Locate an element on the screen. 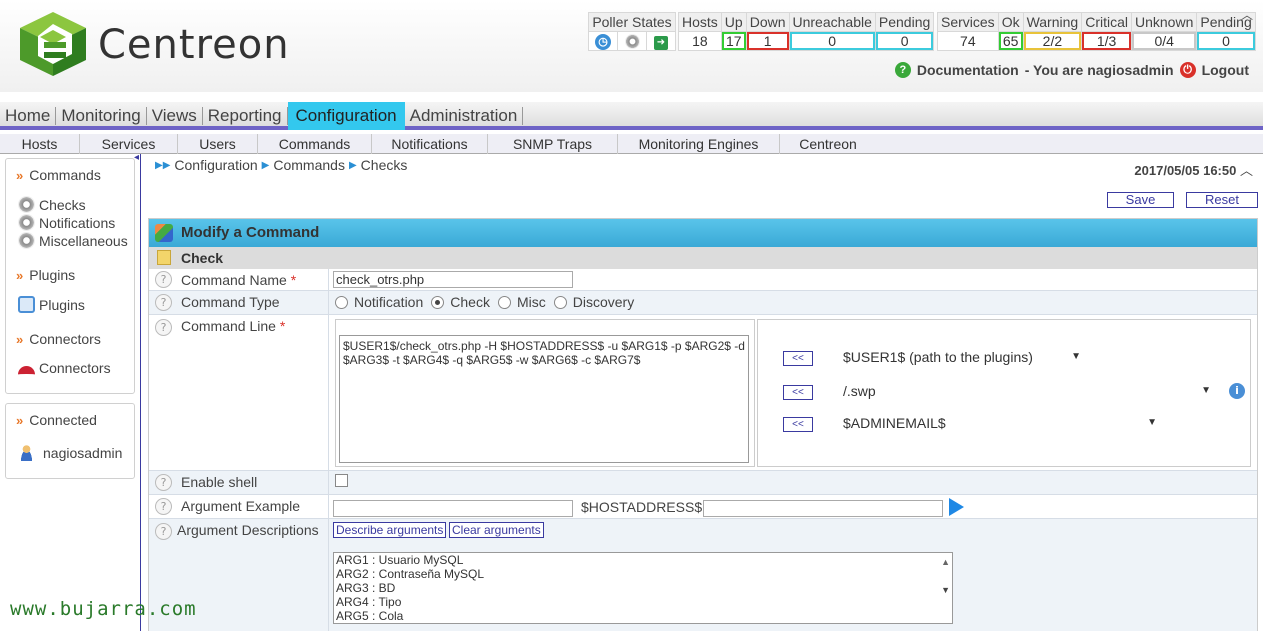  sidebar-item-connectors: Connectors is located at coordinates (64, 368).